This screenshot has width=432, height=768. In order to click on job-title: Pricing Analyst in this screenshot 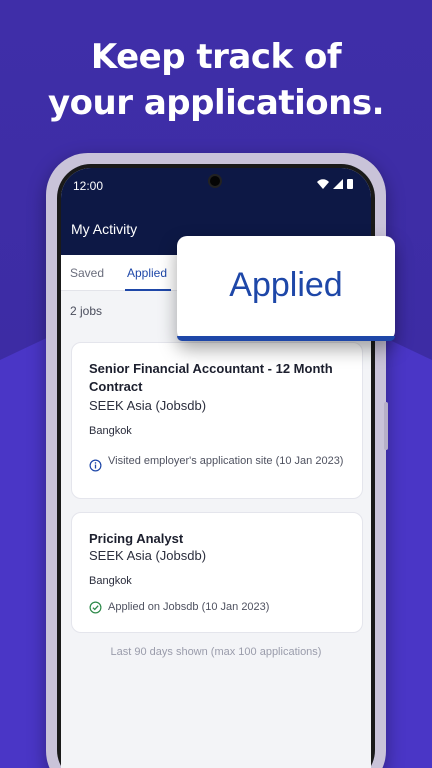, I will do `click(220, 539)`.